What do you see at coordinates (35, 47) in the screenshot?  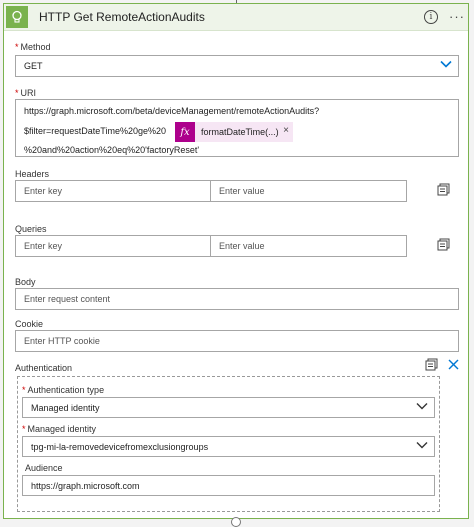 I see `method-label-text: Method` at bounding box center [35, 47].